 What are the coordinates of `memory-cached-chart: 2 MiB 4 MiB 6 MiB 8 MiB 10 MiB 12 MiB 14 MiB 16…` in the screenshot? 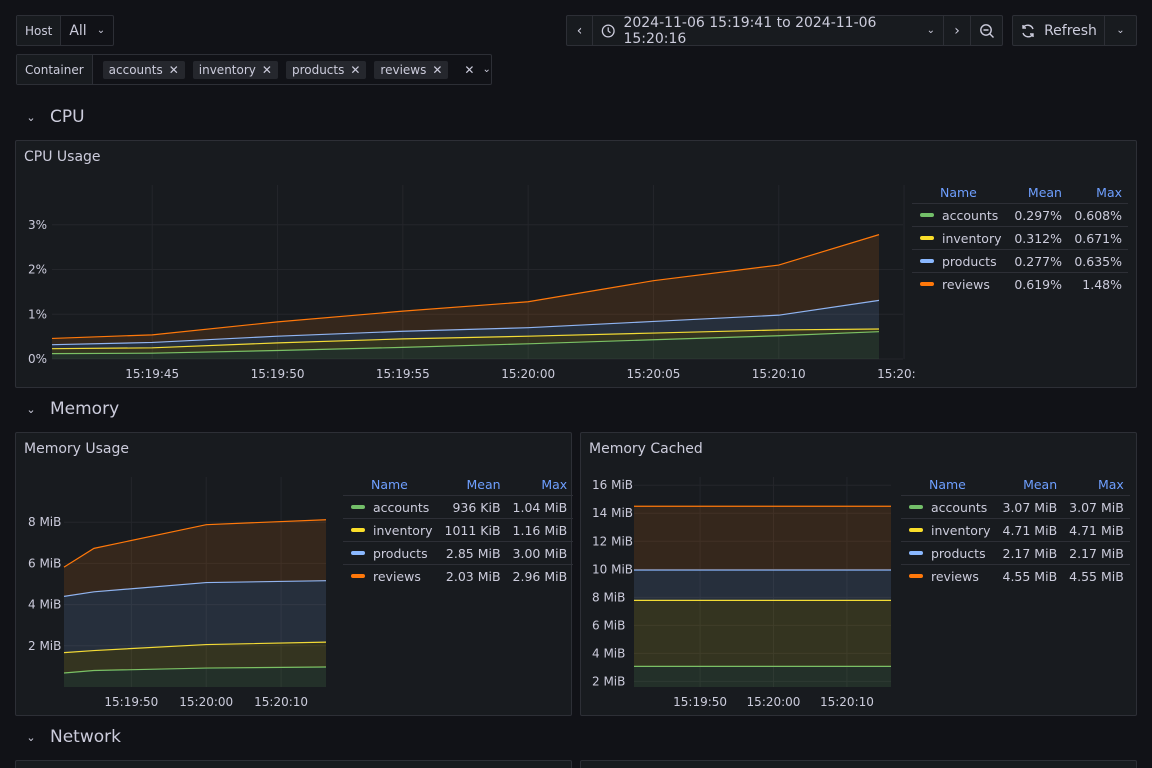 It's located at (739, 592).